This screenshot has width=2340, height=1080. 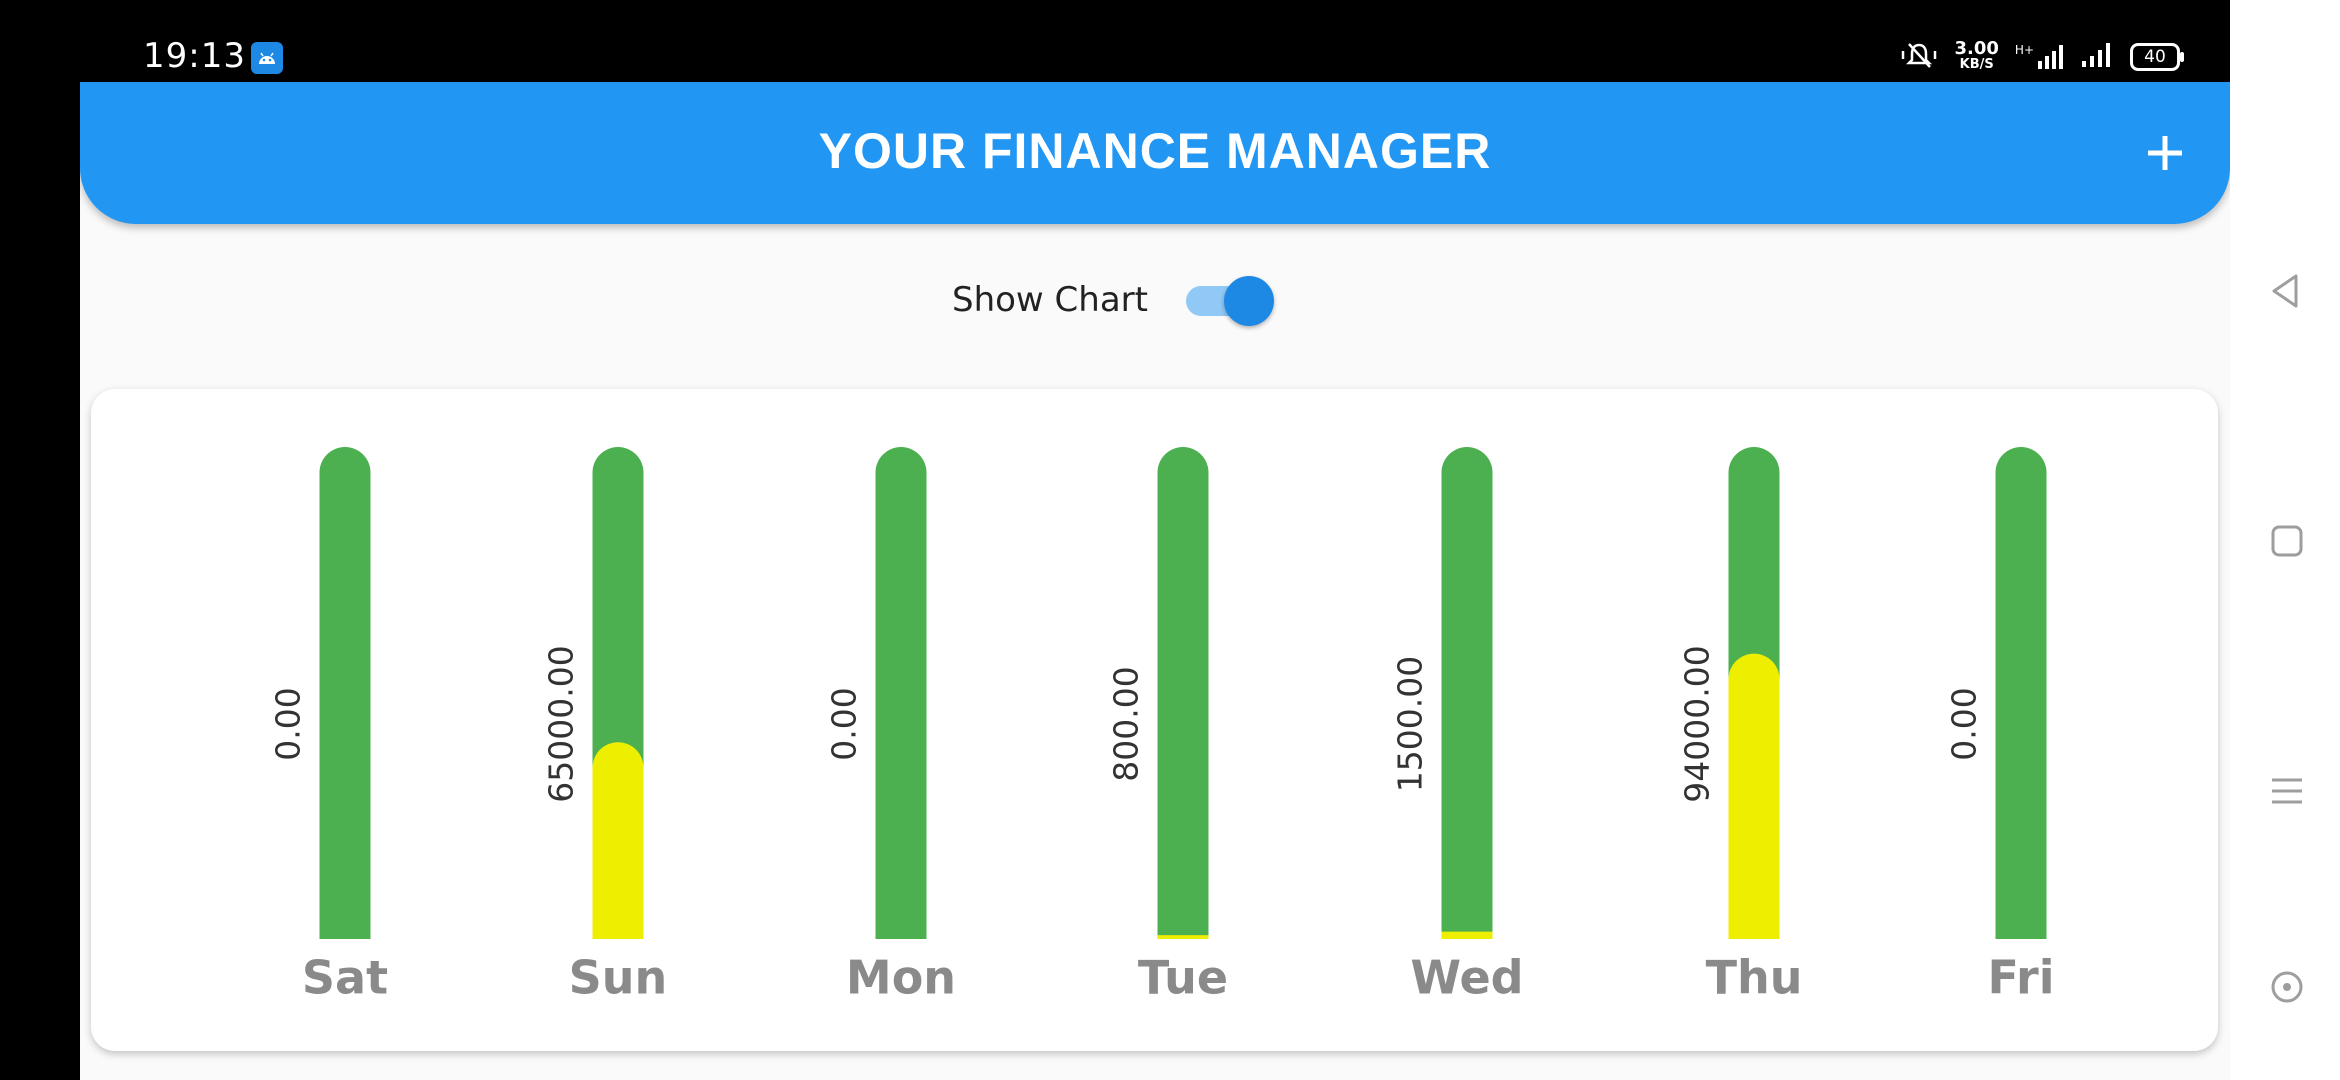 What do you see at coordinates (2021, 693) in the screenshot?
I see `bar-background-fri` at bounding box center [2021, 693].